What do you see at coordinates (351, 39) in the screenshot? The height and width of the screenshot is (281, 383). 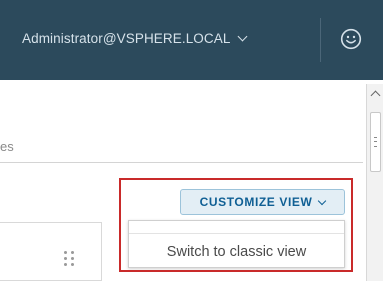 I see `smiley-face-icon` at bounding box center [351, 39].